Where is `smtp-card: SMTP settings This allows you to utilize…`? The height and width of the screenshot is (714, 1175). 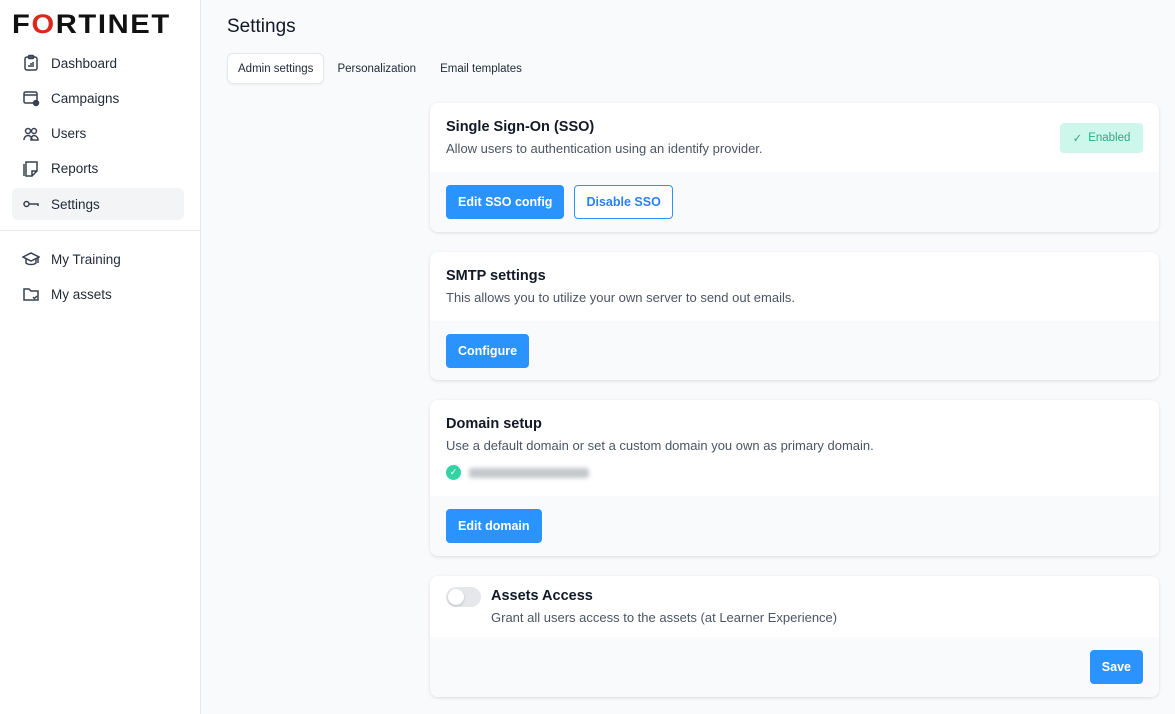
smtp-card: SMTP settings This allows you to utilize… is located at coordinates (794, 316).